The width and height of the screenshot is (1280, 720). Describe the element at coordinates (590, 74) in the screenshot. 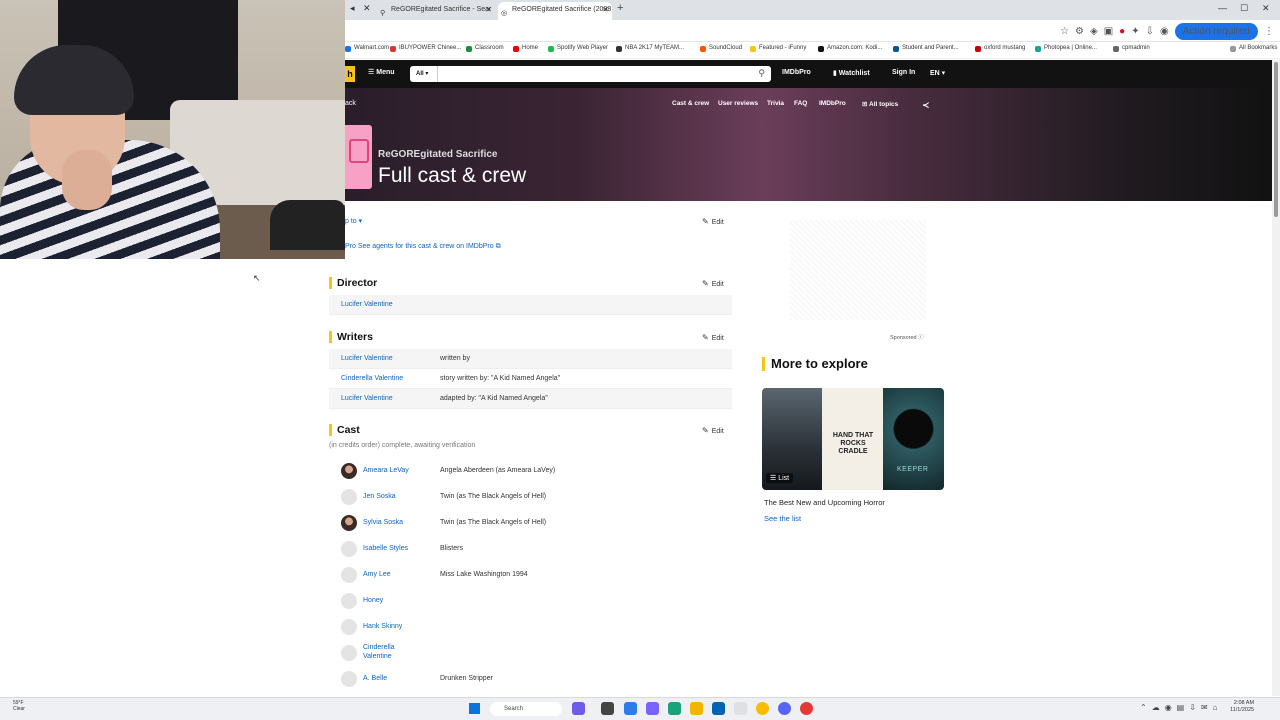

I see `search-input: All ▾ ⚲` at that location.